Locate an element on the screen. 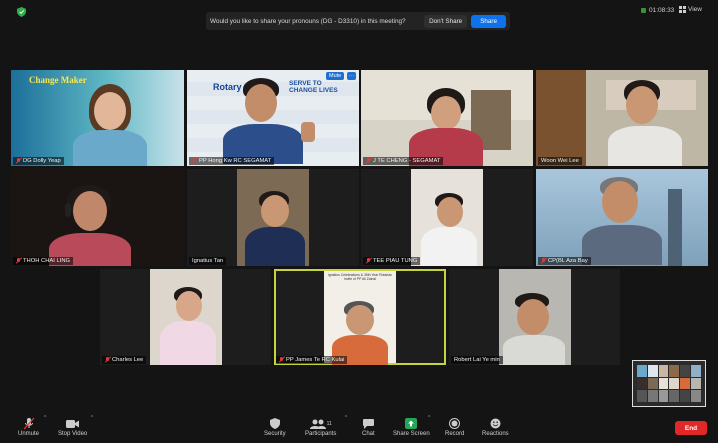 The image size is (718, 443). rotary-logo-text: Rotary is located at coordinates (227, 87).